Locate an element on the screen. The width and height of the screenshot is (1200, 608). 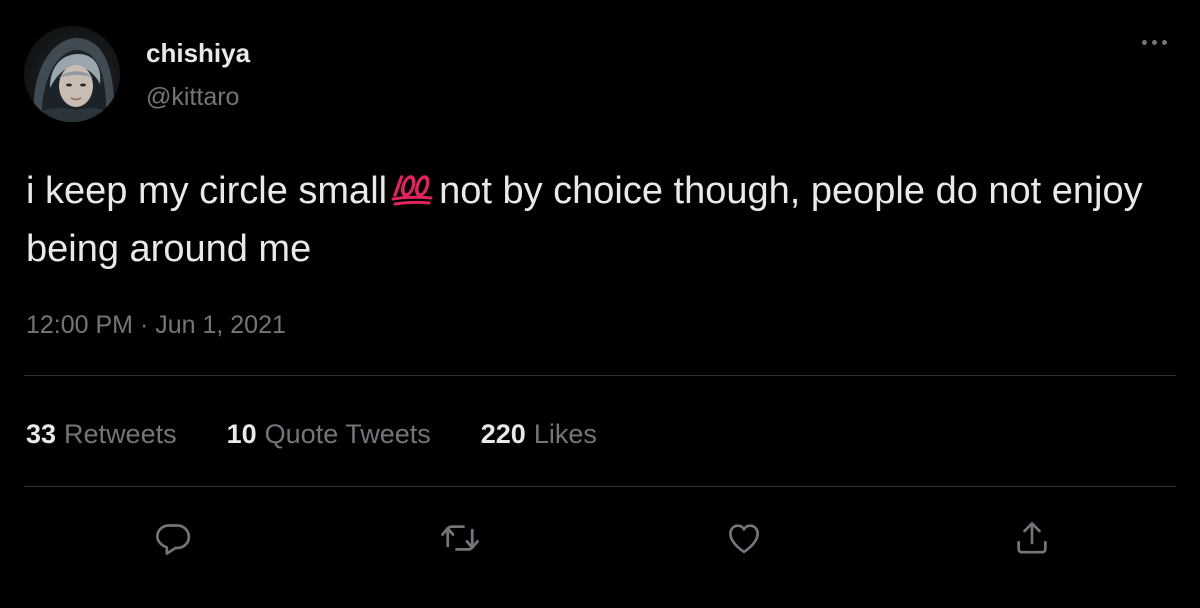
username-handle: @kittaro is located at coordinates (192, 97).